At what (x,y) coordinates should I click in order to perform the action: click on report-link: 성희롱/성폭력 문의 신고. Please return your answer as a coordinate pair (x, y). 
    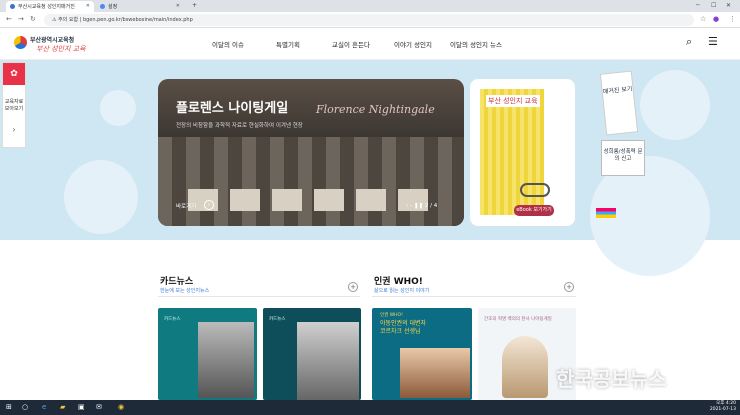
    Looking at the image, I should click on (623, 158).